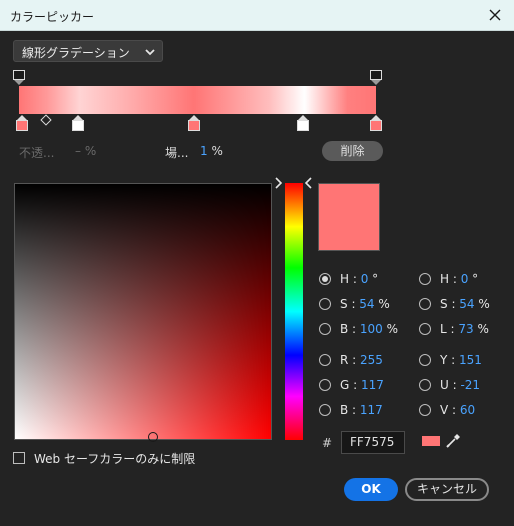 The height and width of the screenshot is (526, 514). I want to click on current-color-swatch, so click(349, 217).